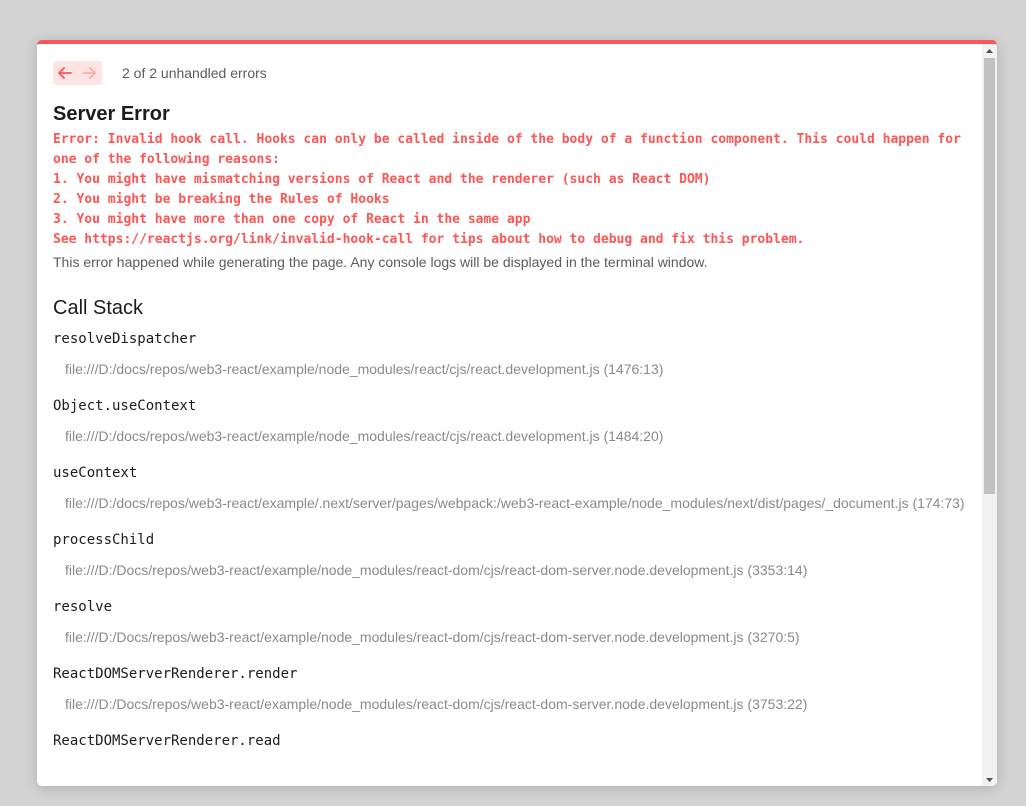  What do you see at coordinates (166, 159) in the screenshot?
I see `error-message-line: one of the following reasons:` at bounding box center [166, 159].